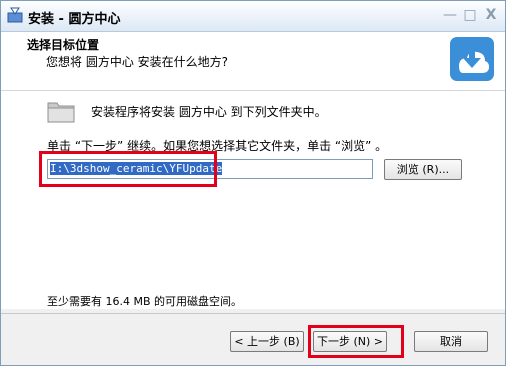 The image size is (508, 368). Describe the element at coordinates (253, 313) in the screenshot. I see `footer-divider` at that location.